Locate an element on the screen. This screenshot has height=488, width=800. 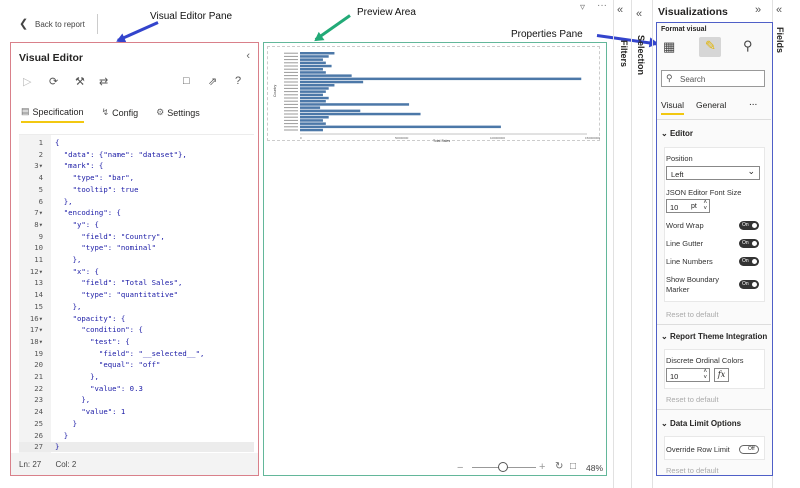
search-input: ⚲ Search is located at coordinates (713, 78).